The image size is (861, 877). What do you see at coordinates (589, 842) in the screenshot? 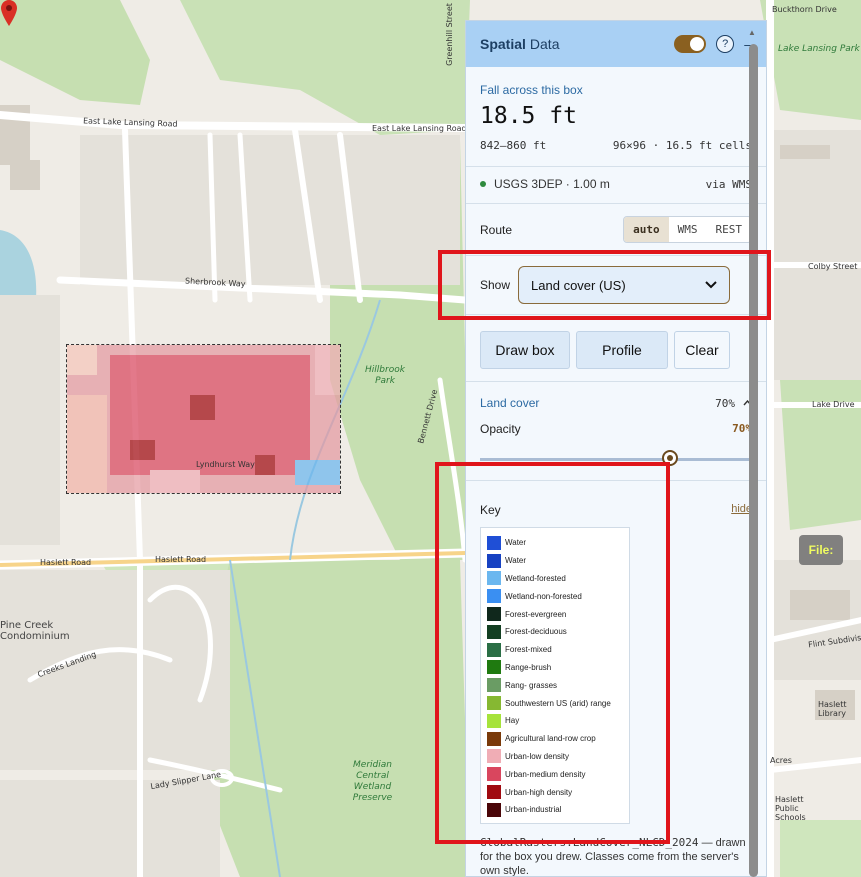
I see `layer-id: GlobalRasters:LandCover_NLCD_2024` at bounding box center [589, 842].